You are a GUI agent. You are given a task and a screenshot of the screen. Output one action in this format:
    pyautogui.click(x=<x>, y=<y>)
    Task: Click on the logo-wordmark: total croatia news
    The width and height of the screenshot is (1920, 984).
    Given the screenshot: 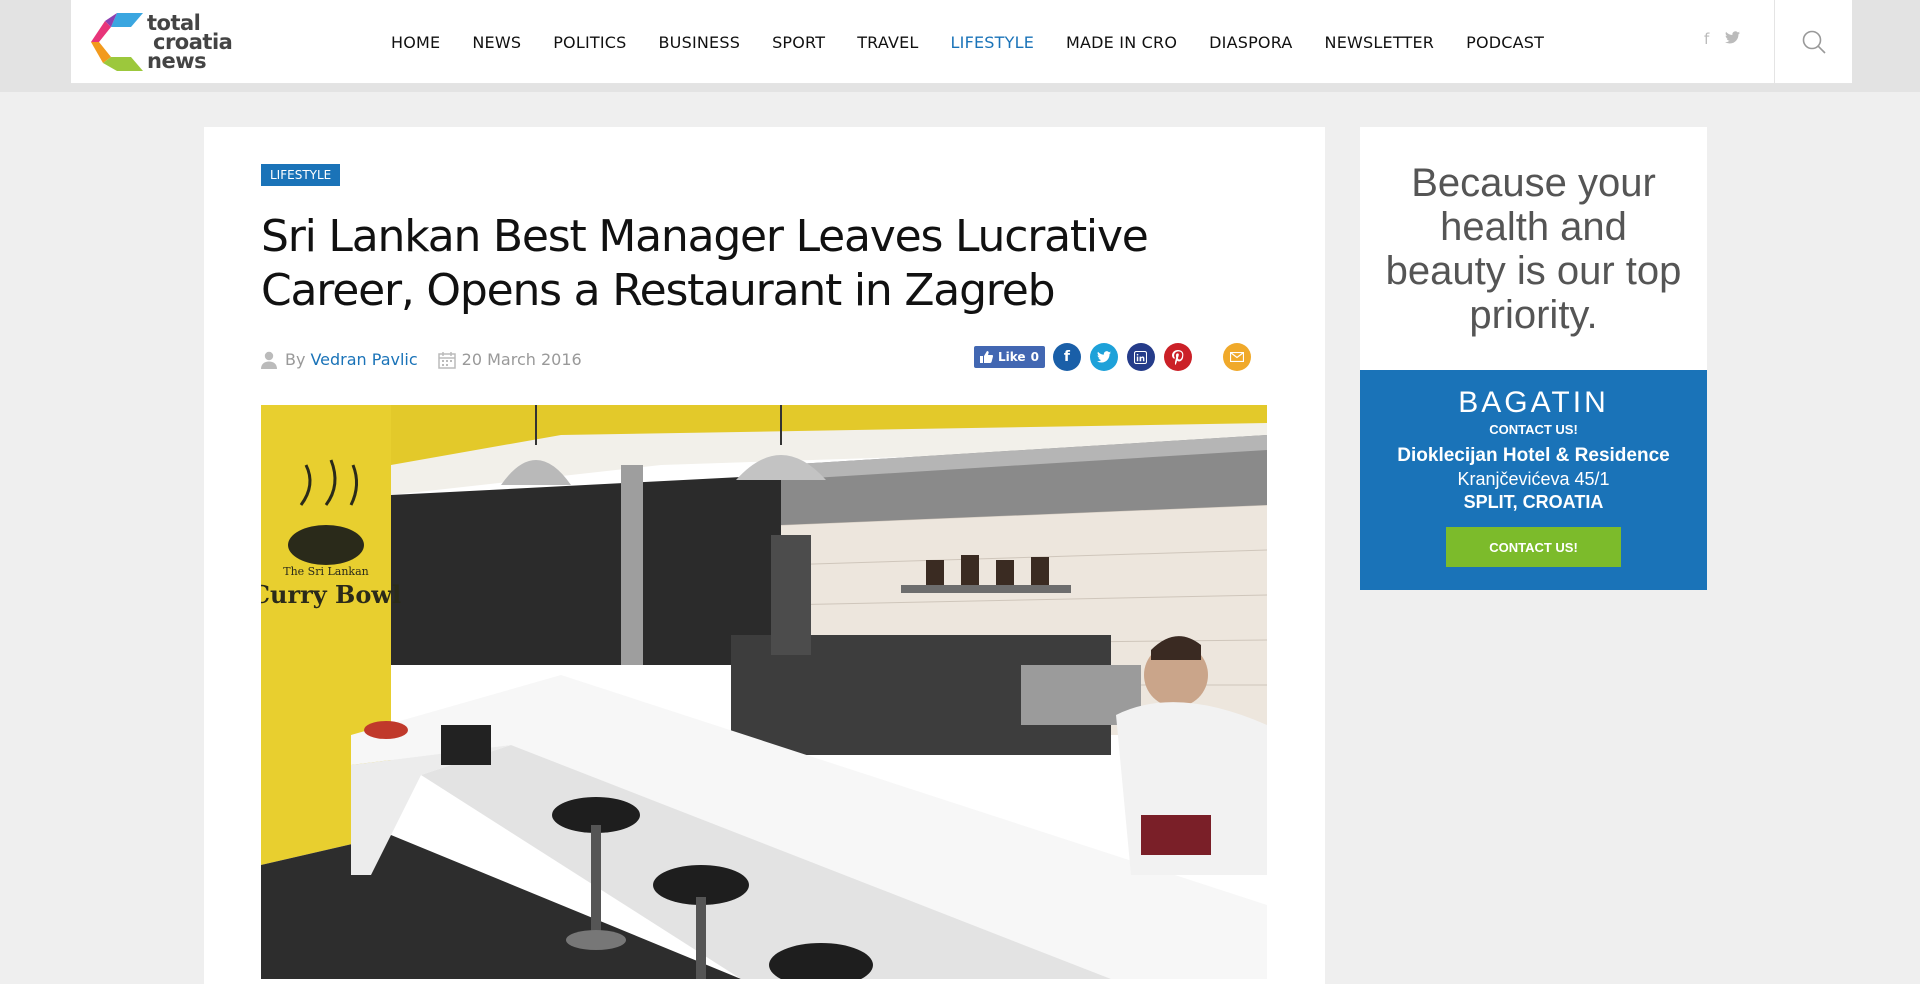 What is the action you would take?
    pyautogui.click(x=190, y=42)
    